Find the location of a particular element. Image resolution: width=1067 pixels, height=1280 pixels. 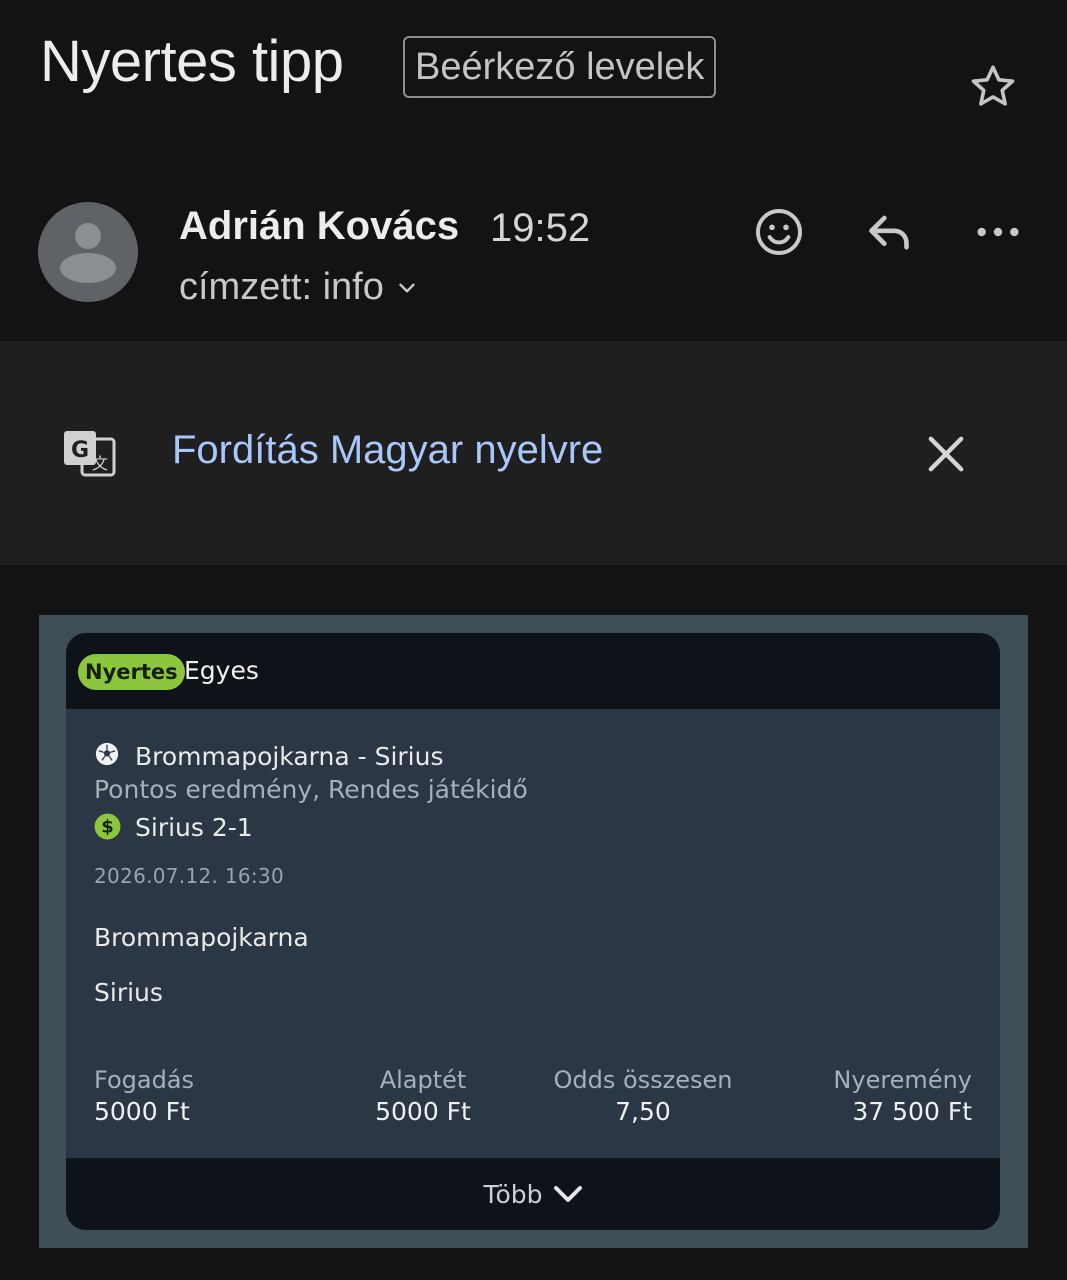

star-icon is located at coordinates (993, 87).